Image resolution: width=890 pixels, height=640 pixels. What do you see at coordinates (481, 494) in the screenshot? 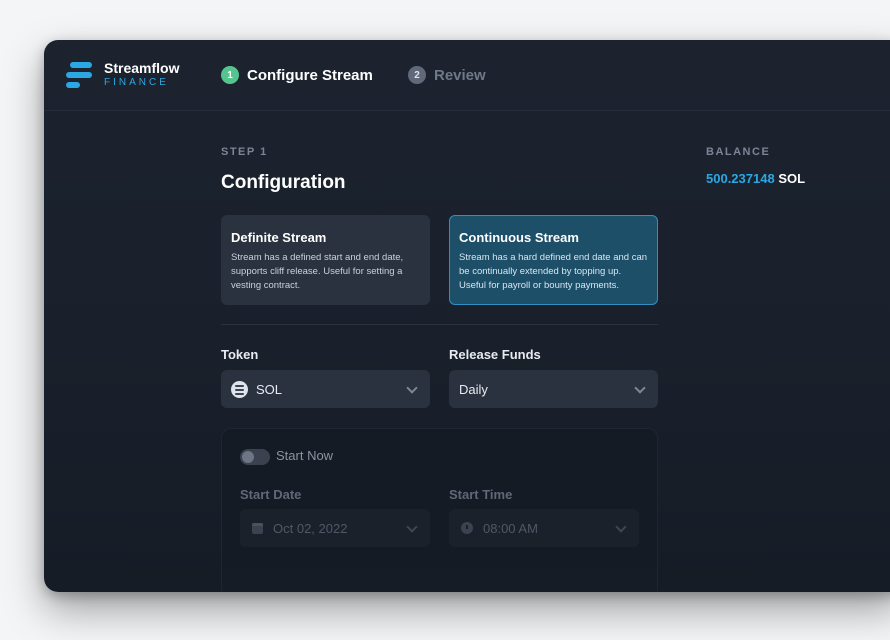
I see `start-time-label: Start Time` at bounding box center [481, 494].